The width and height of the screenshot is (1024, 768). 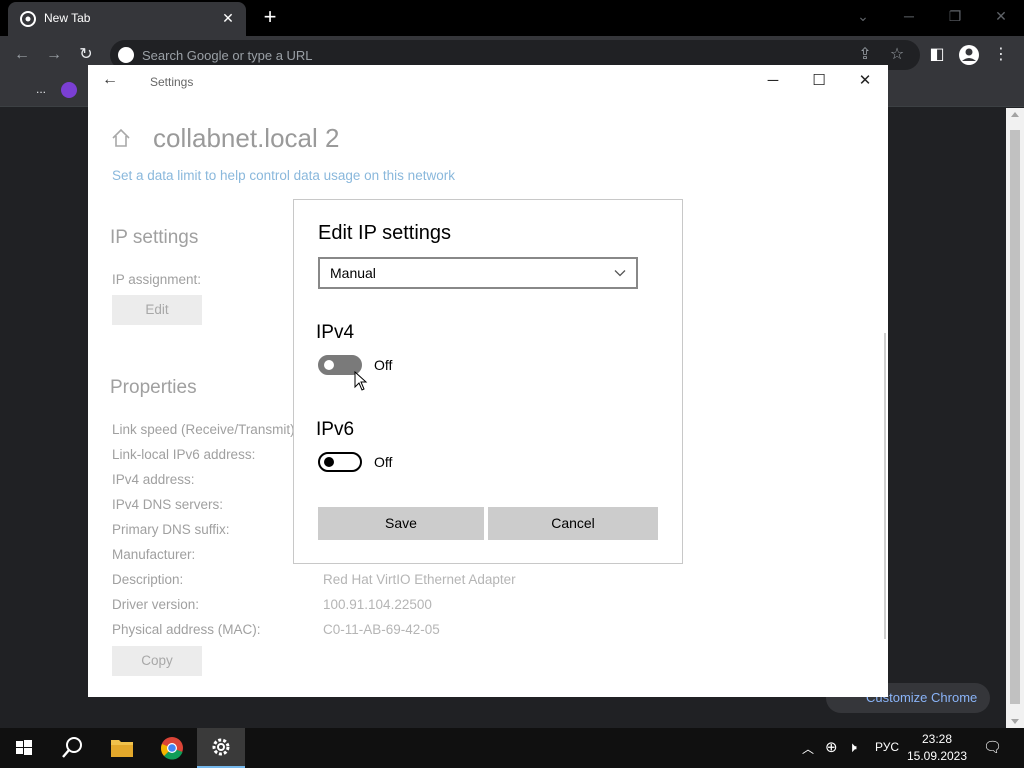 What do you see at coordinates (157, 279) in the screenshot?
I see `ip-assignment-label: IP assignment:` at bounding box center [157, 279].